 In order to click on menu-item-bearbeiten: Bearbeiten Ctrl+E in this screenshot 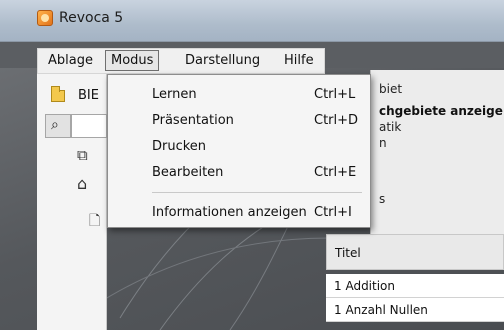, I will do `click(239, 173)`.